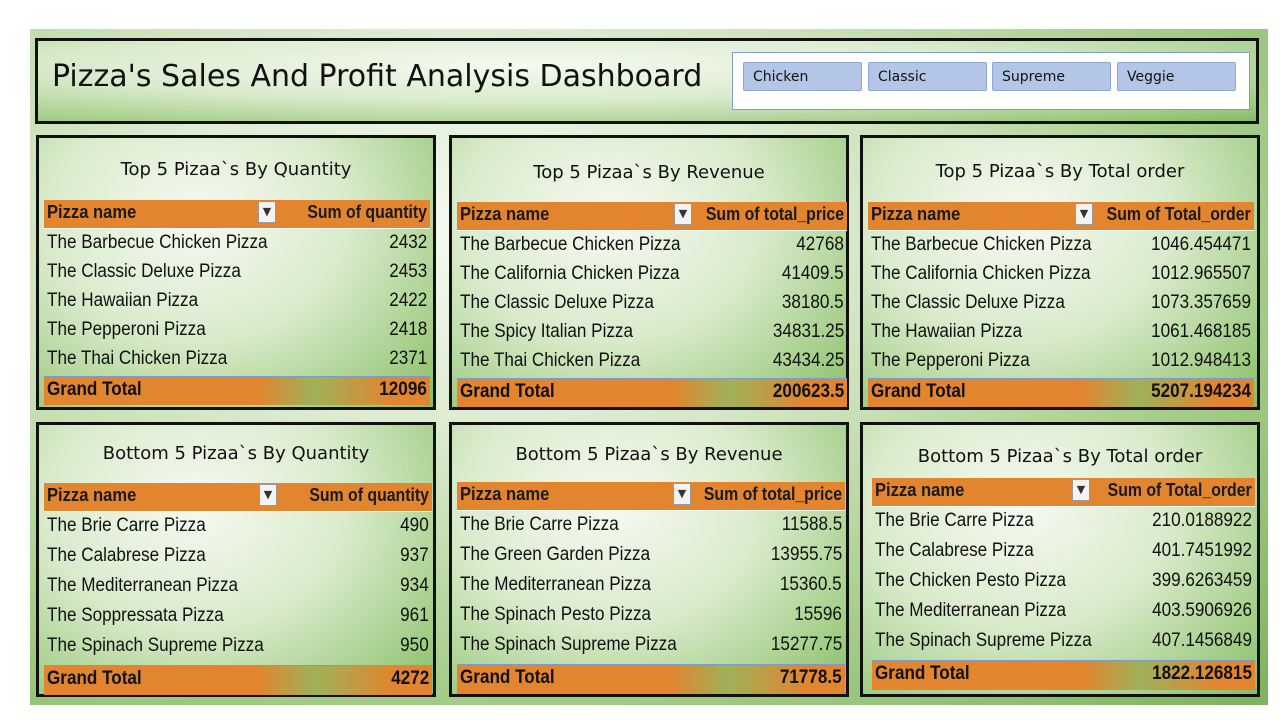 The width and height of the screenshot is (1280, 720). I want to click on table-row: The California Chicken Pizza 1012.965507, so click(1061, 276).